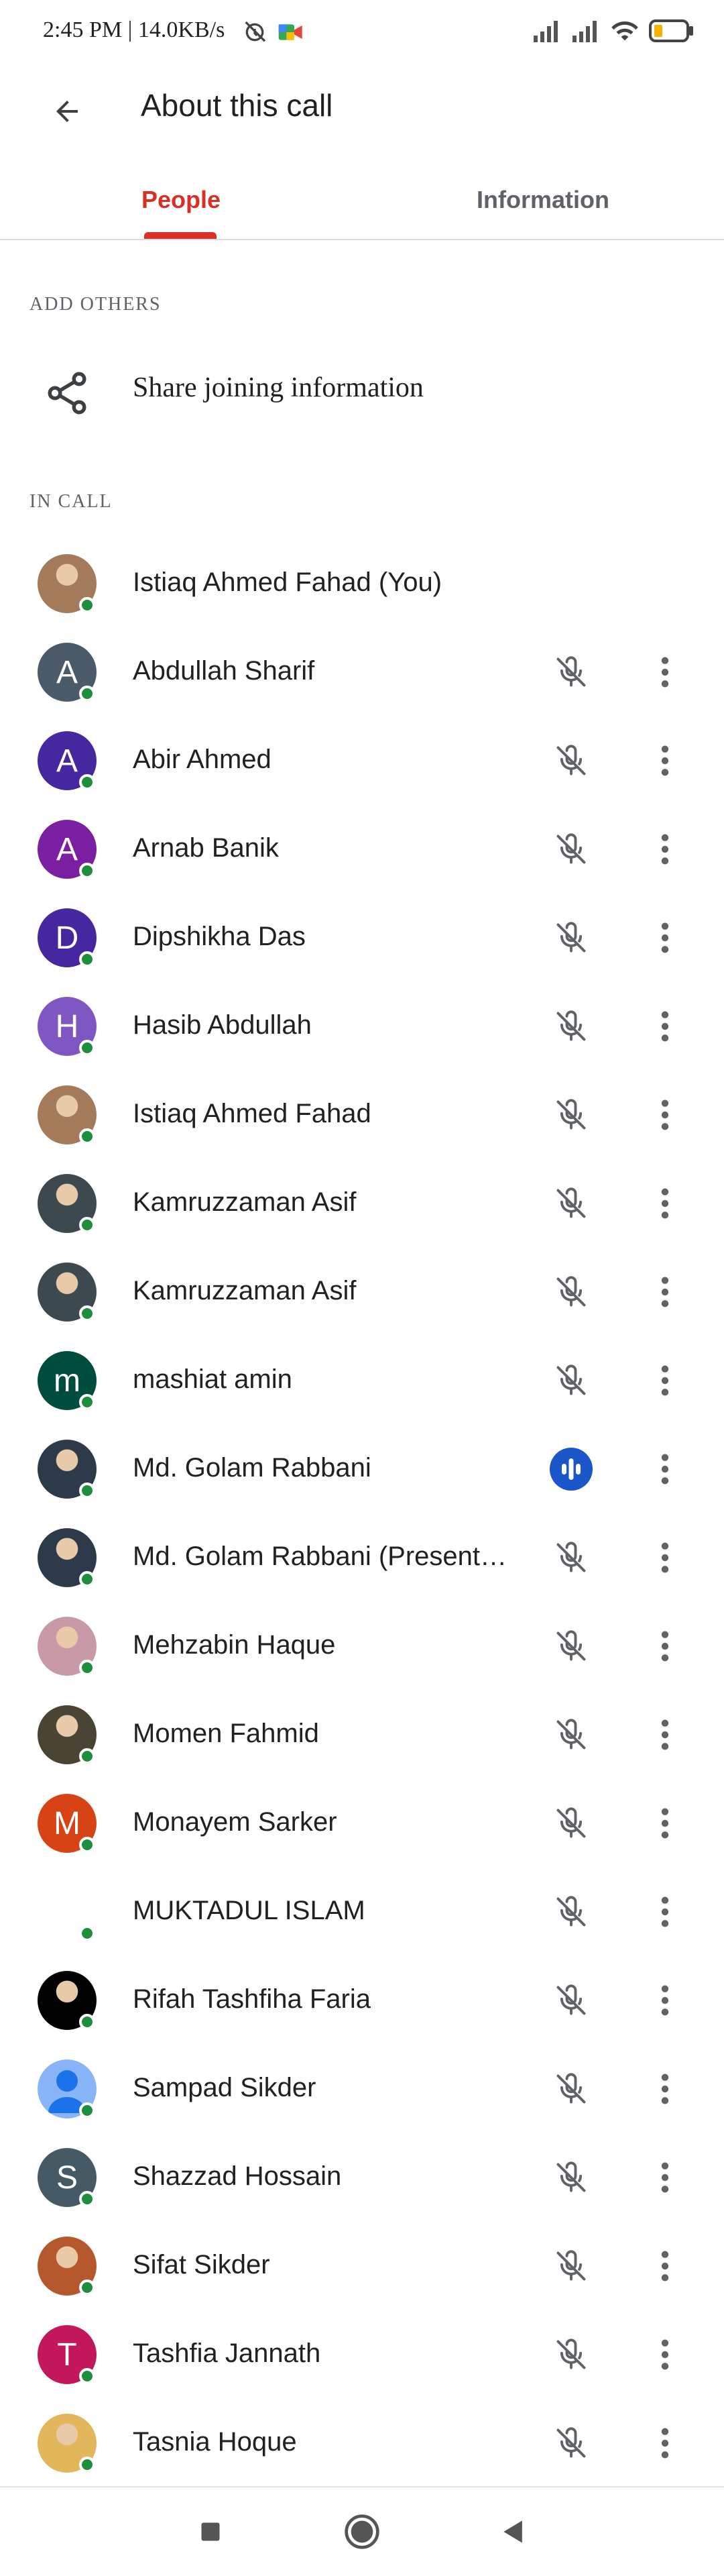 The width and height of the screenshot is (724, 2576). I want to click on back-button, so click(67, 111).